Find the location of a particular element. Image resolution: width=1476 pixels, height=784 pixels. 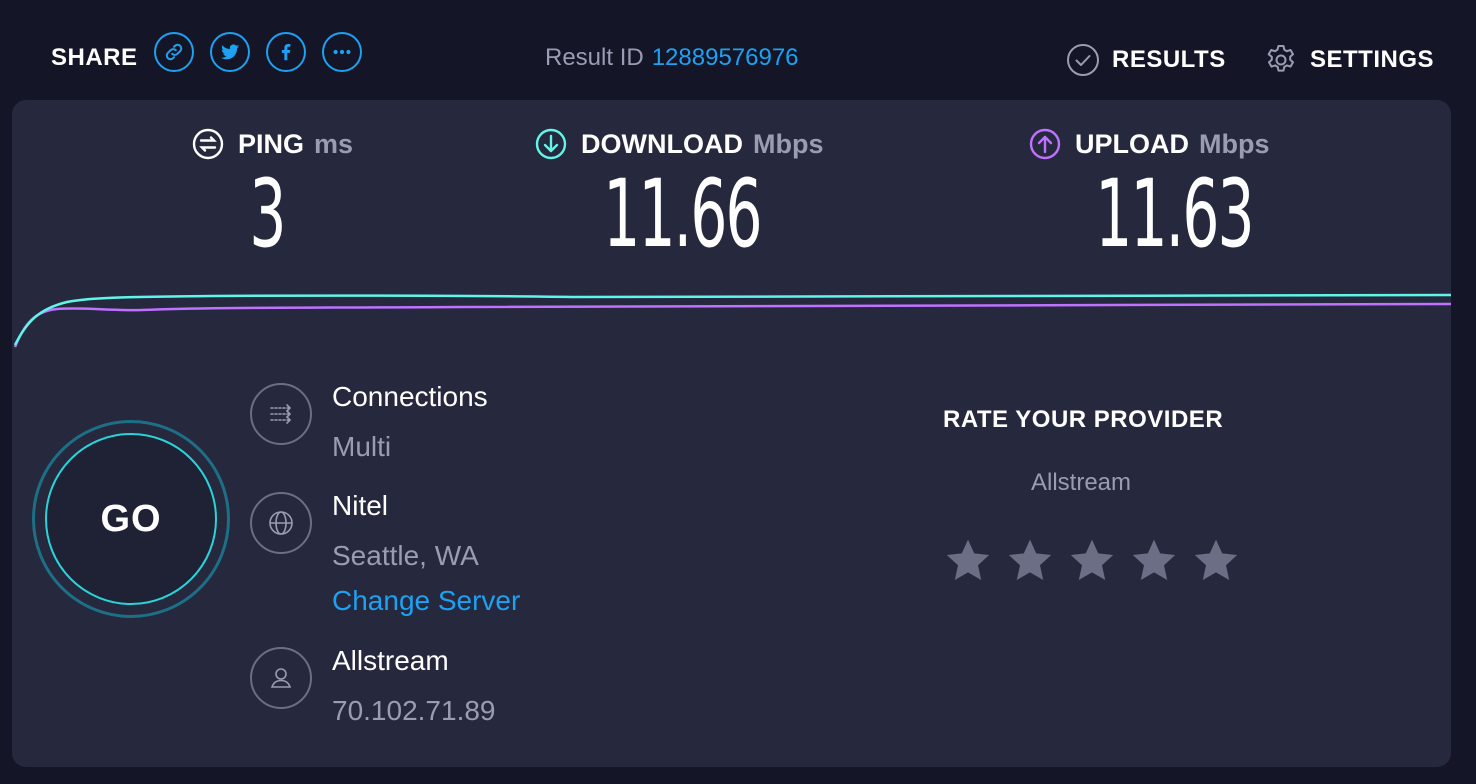

rate-provider-name: Allstream is located at coordinates (1081, 482).